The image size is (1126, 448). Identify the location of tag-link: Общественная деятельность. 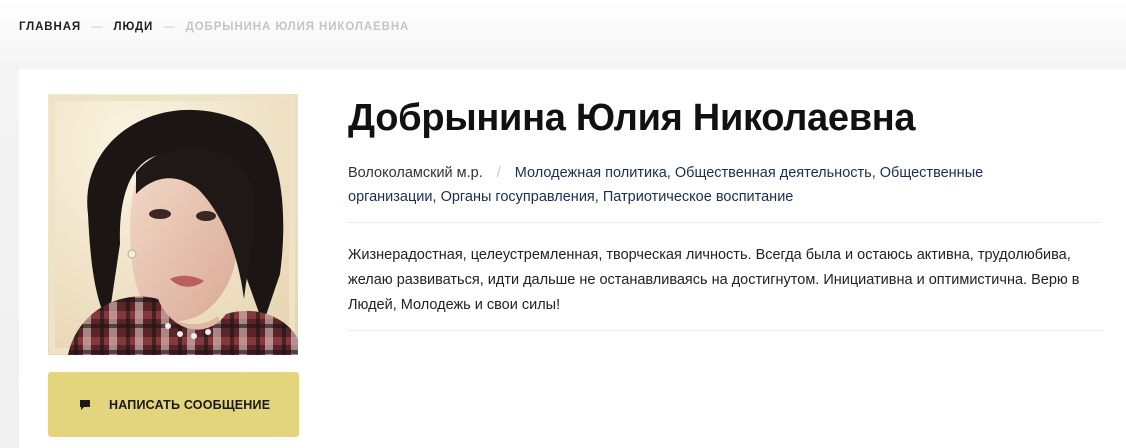
(773, 173).